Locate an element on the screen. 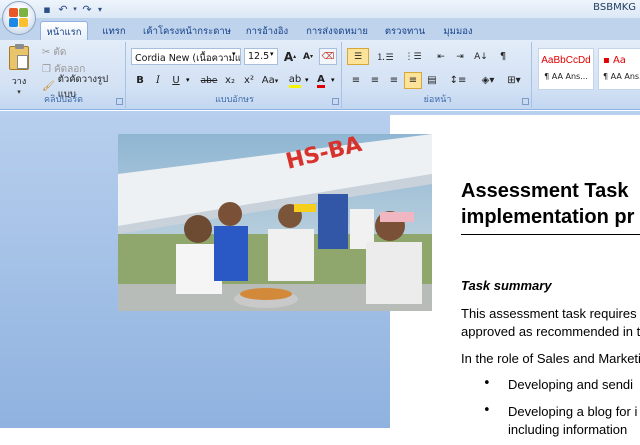 This screenshot has height=445, width=640. scissors-icon: ✂ is located at coordinates (46, 52).